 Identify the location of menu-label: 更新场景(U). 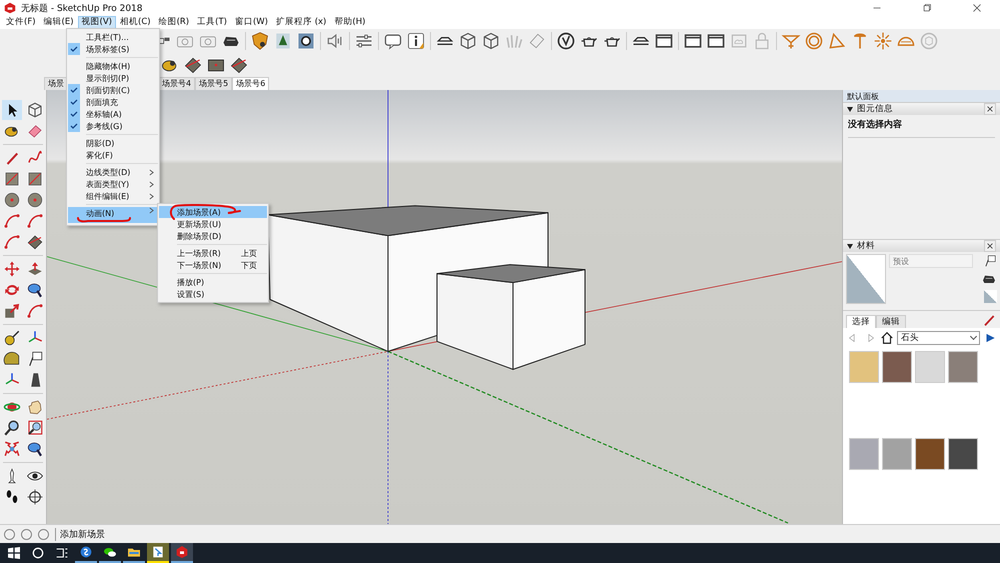
(199, 224).